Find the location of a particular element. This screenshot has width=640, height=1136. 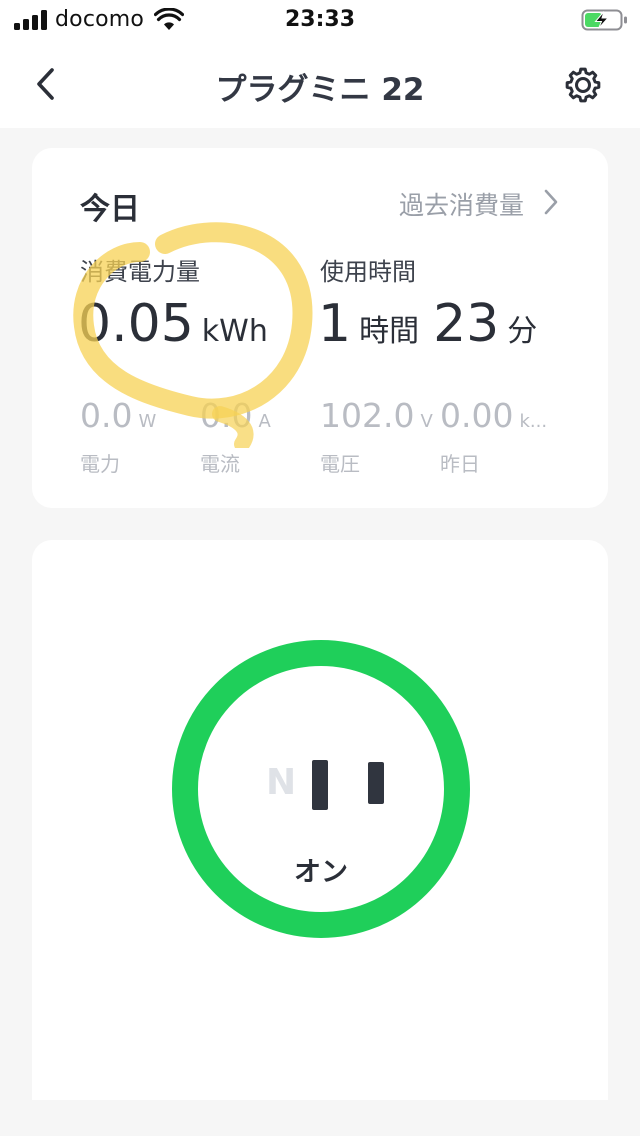

consumption-unit: kWh is located at coordinates (234, 331).